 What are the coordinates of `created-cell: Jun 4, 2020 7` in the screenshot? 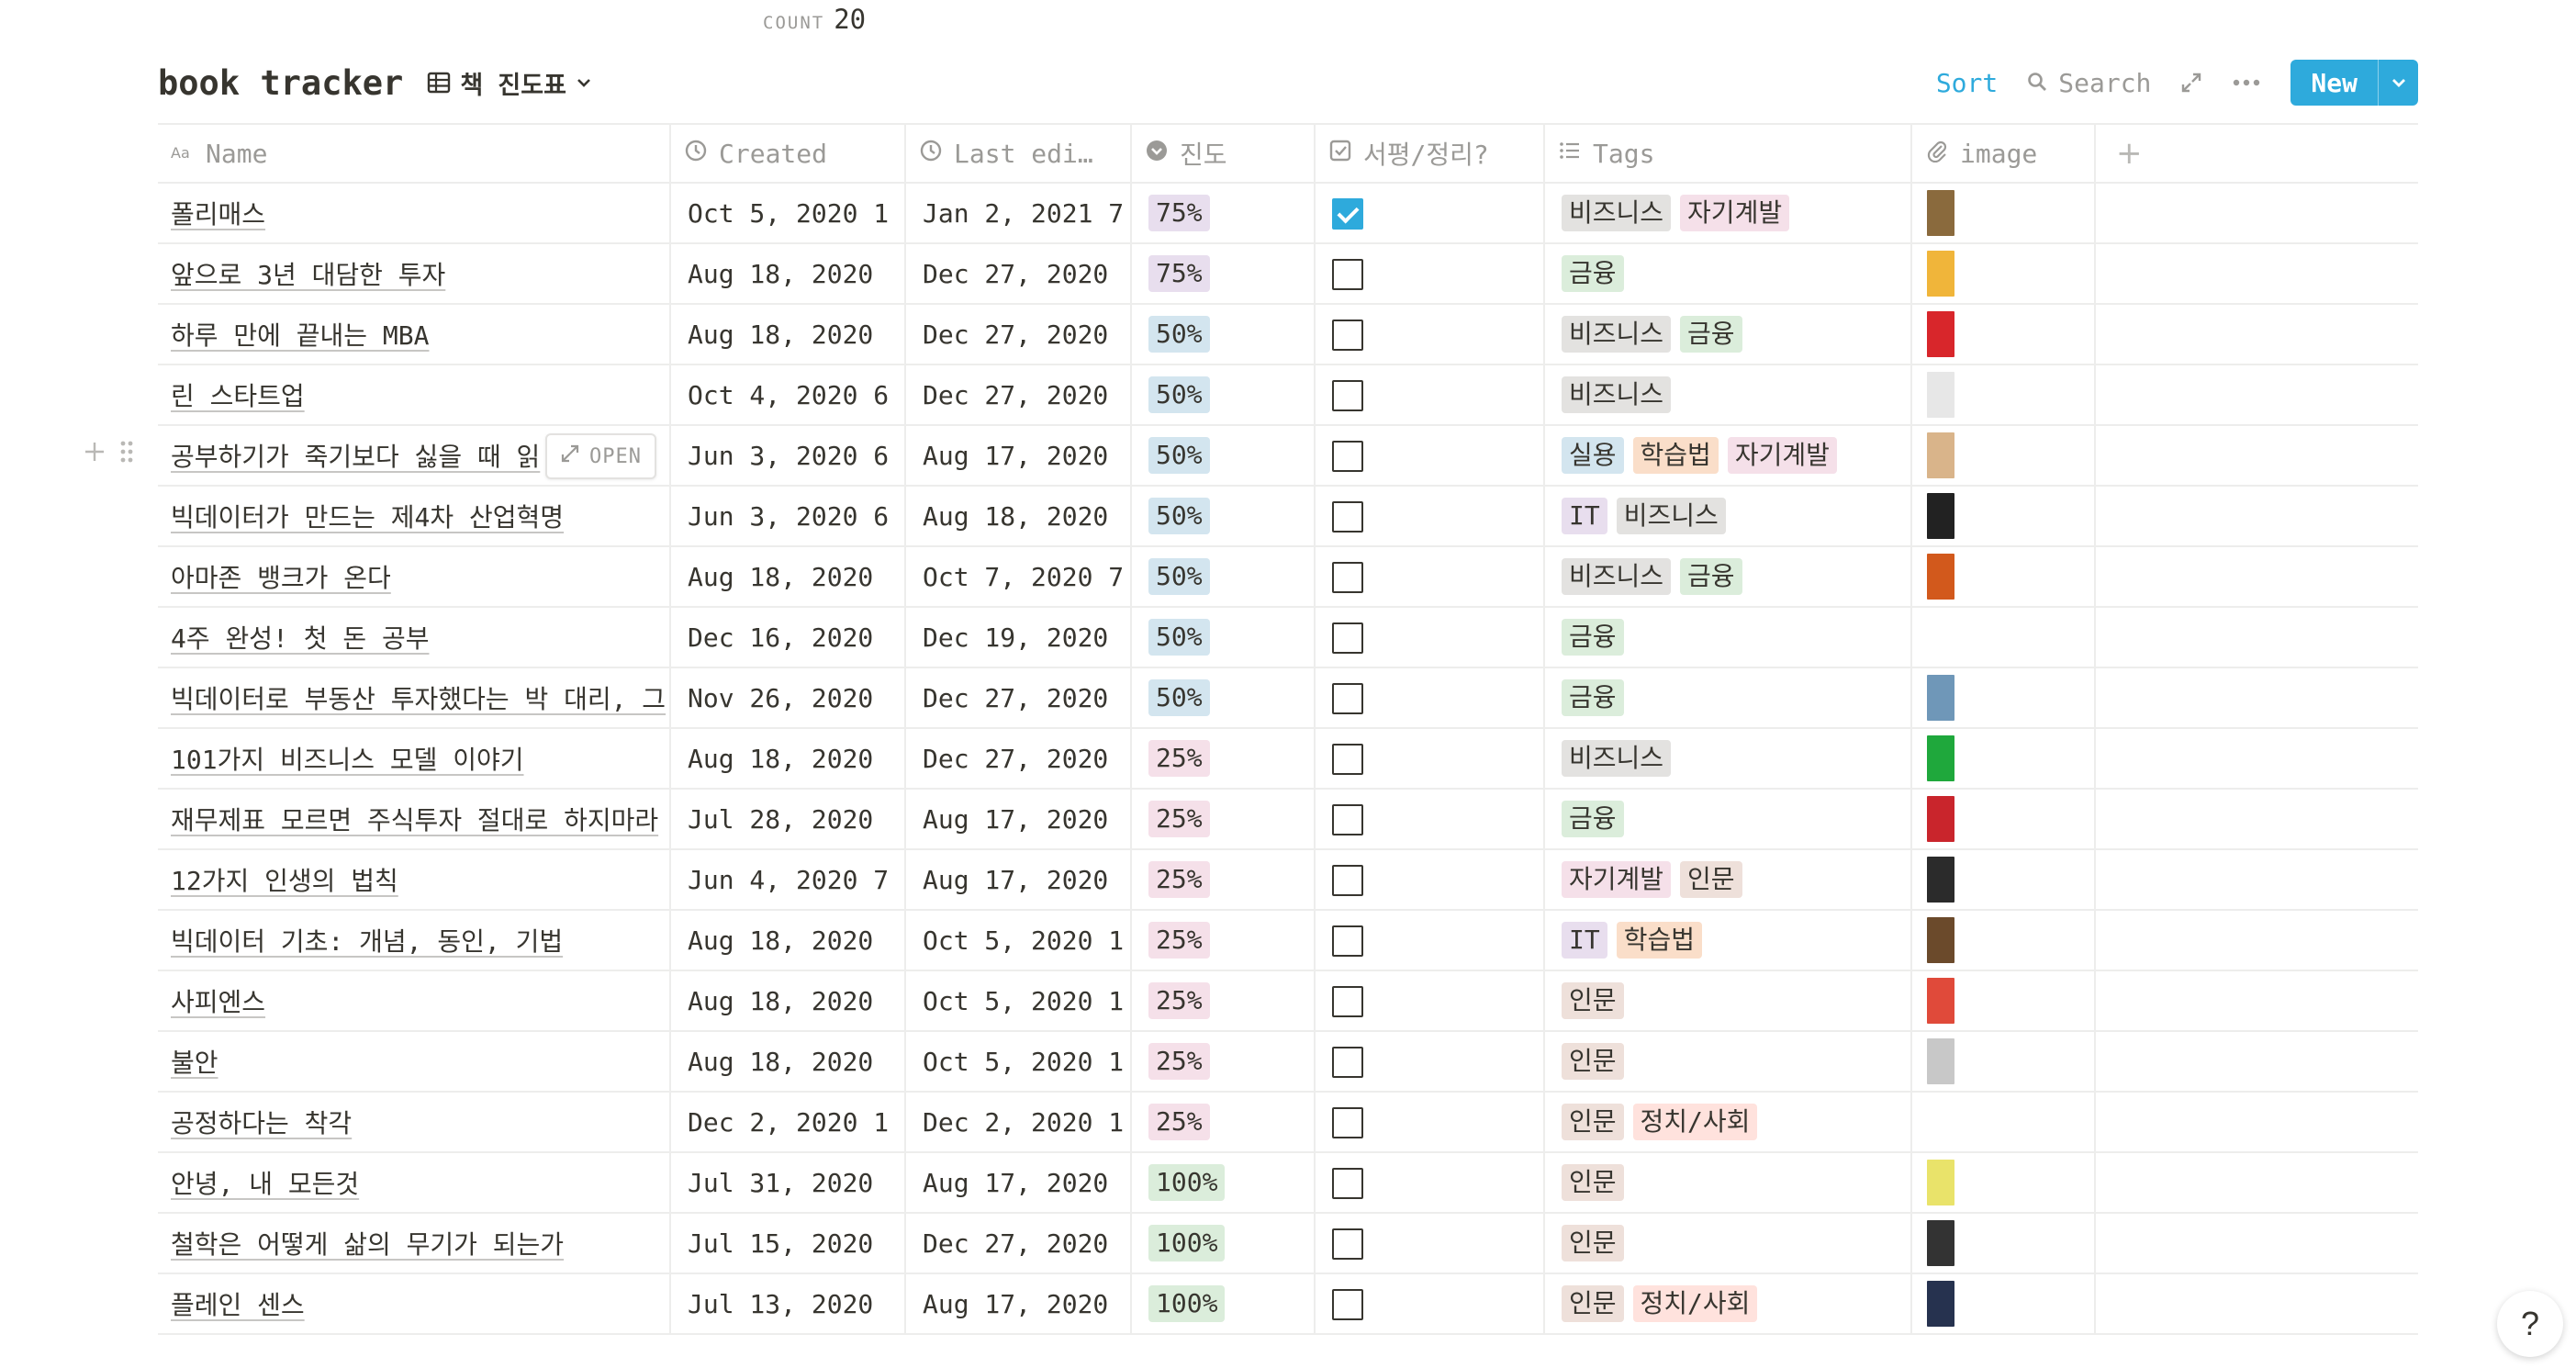 It's located at (788, 880).